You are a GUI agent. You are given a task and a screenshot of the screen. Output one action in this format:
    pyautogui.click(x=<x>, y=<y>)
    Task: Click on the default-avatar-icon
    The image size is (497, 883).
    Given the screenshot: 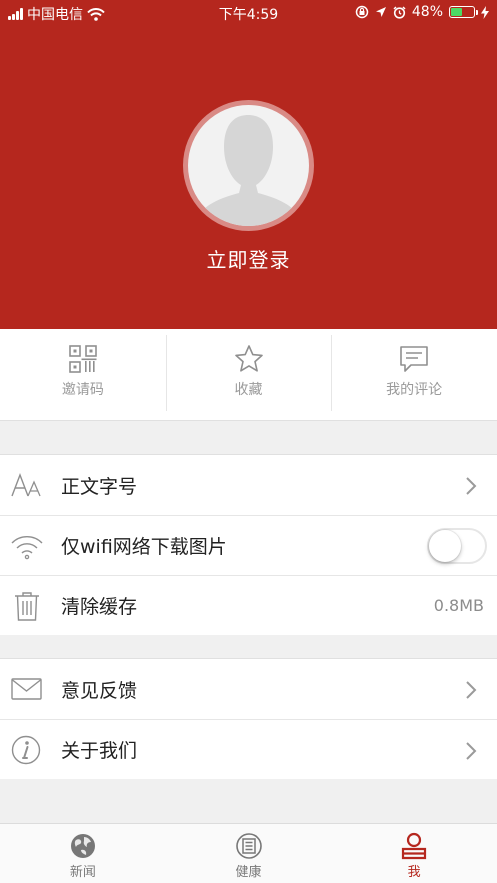 What is the action you would take?
    pyautogui.click(x=248, y=165)
    